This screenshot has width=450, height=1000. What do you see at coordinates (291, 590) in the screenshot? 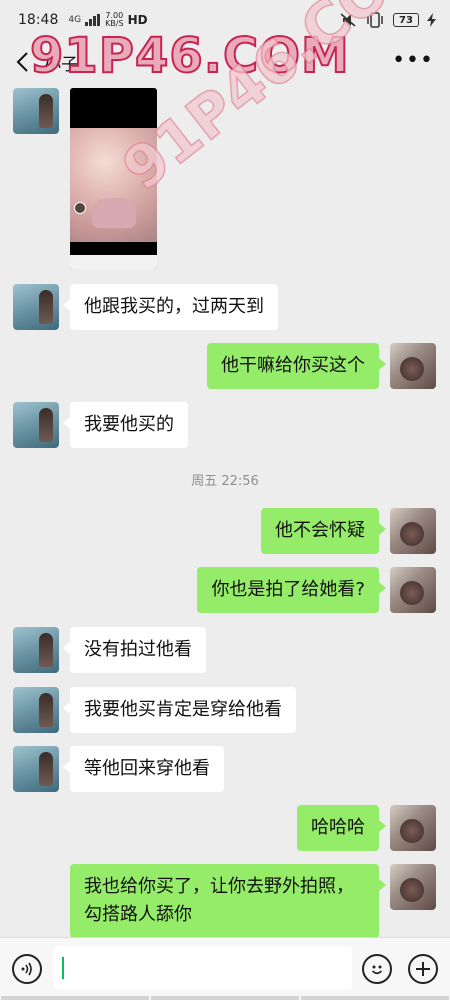
I see `message-bubble-sent: 你也是拍了给她看?` at bounding box center [291, 590].